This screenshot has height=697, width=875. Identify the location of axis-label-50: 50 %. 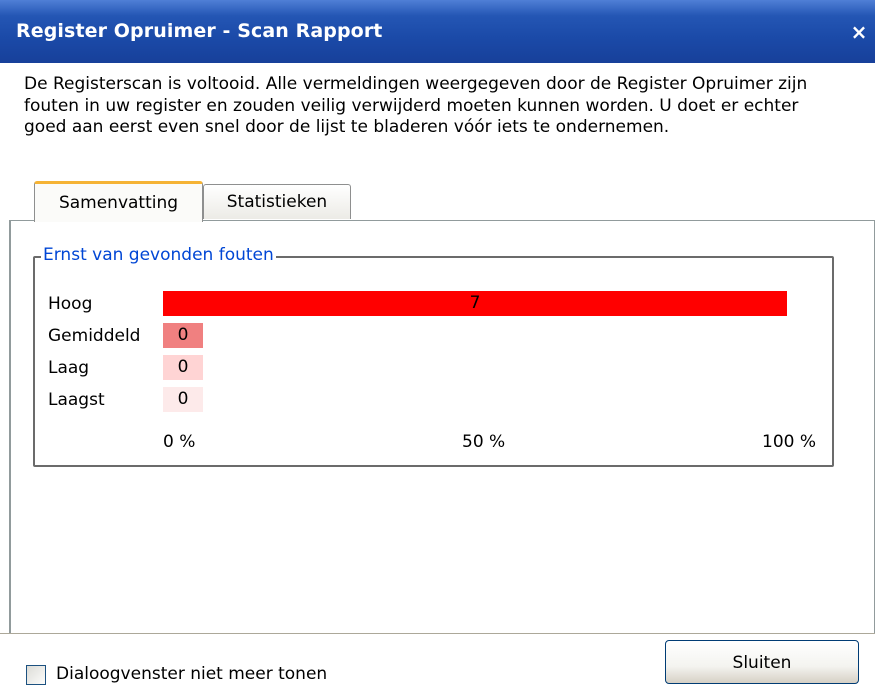
(484, 442).